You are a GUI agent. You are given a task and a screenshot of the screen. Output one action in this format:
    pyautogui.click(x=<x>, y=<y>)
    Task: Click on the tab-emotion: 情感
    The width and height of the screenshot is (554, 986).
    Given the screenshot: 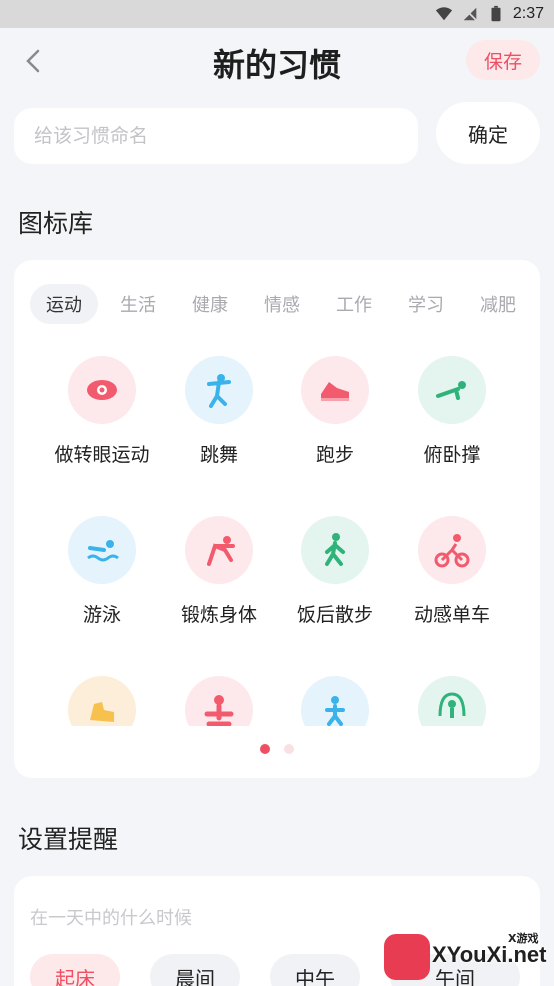 What is the action you would take?
    pyautogui.click(x=282, y=304)
    